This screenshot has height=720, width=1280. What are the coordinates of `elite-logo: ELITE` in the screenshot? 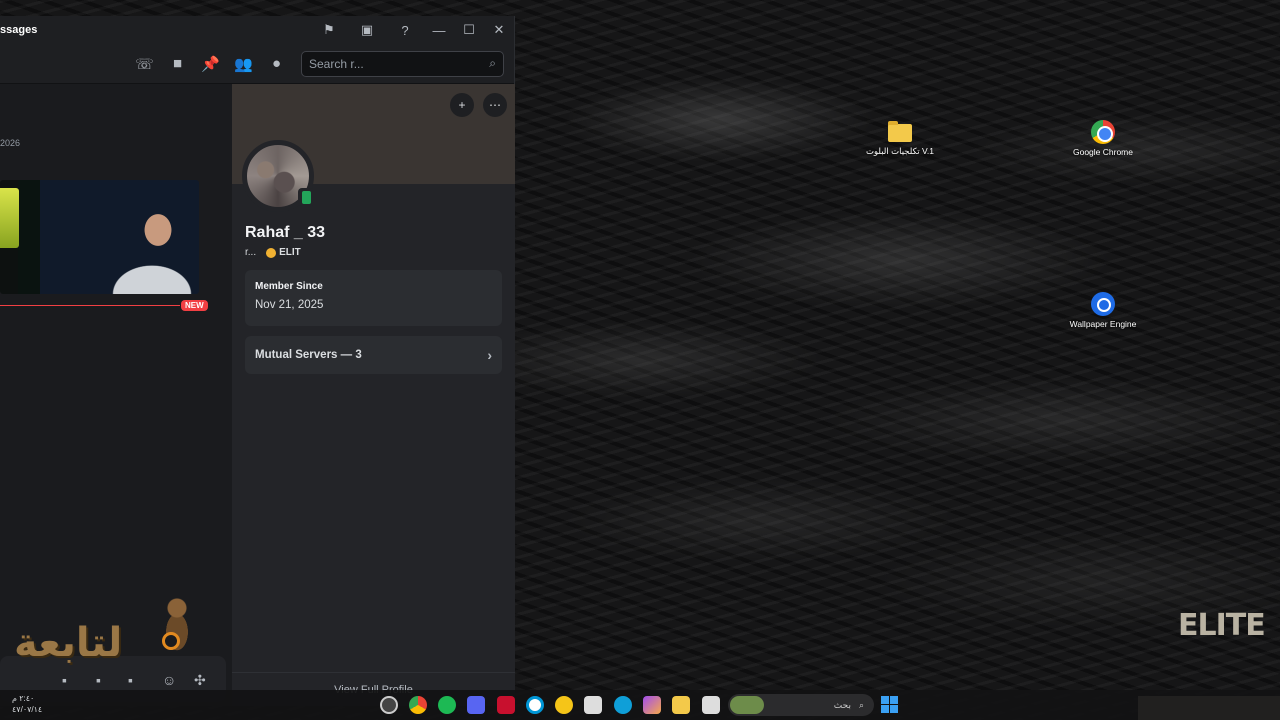 It's located at (1222, 654).